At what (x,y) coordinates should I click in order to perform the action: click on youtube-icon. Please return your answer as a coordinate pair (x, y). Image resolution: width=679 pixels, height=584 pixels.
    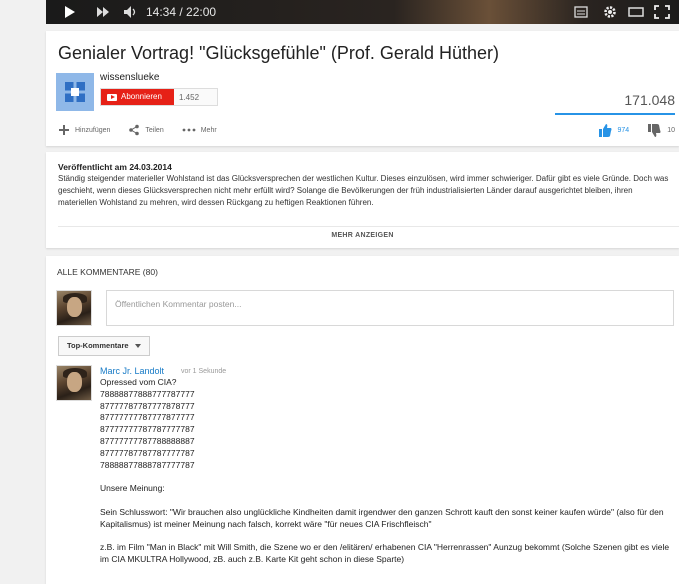
    Looking at the image, I should click on (112, 97).